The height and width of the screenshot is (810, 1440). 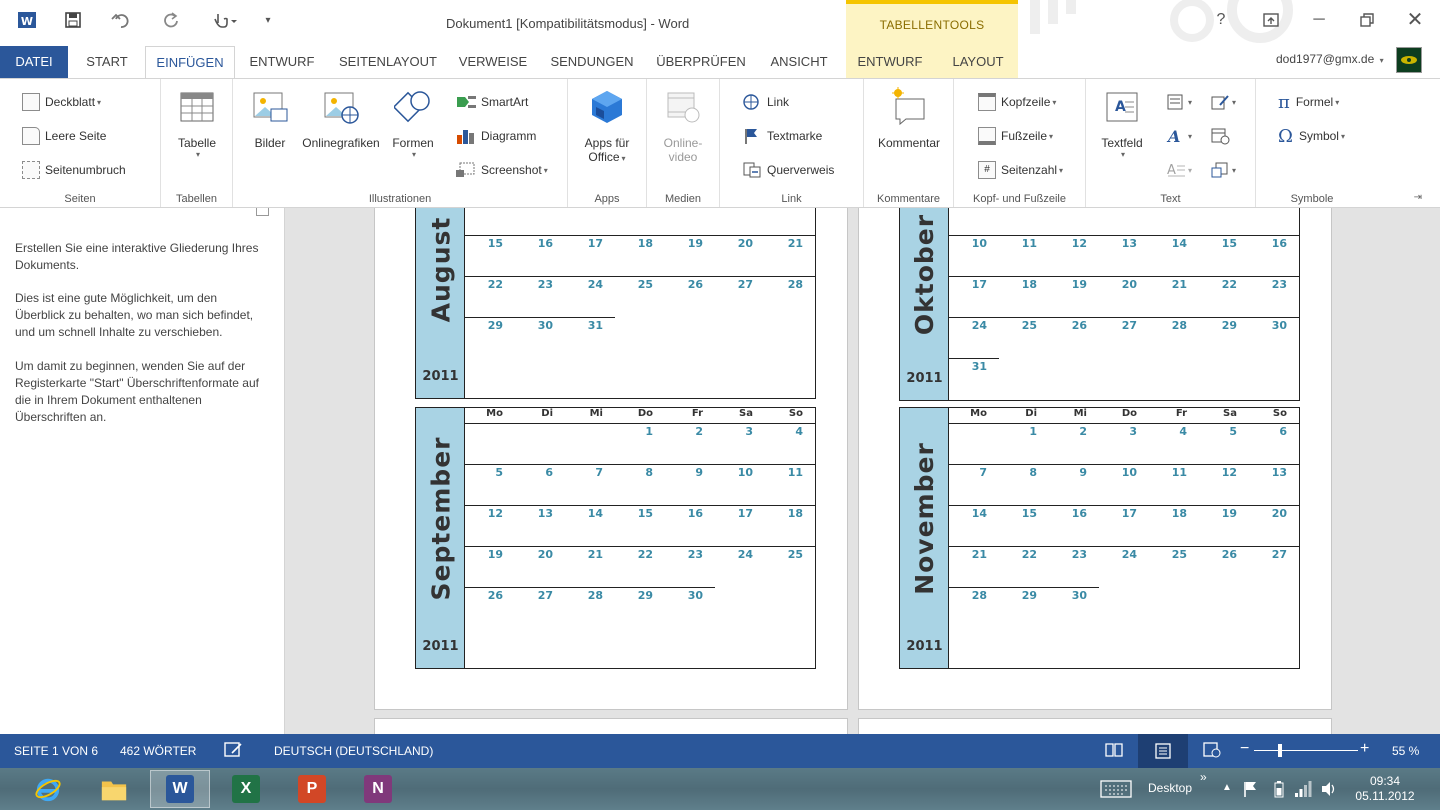 I want to click on toolbar-chevron-icon: », so click(x=1203, y=777).